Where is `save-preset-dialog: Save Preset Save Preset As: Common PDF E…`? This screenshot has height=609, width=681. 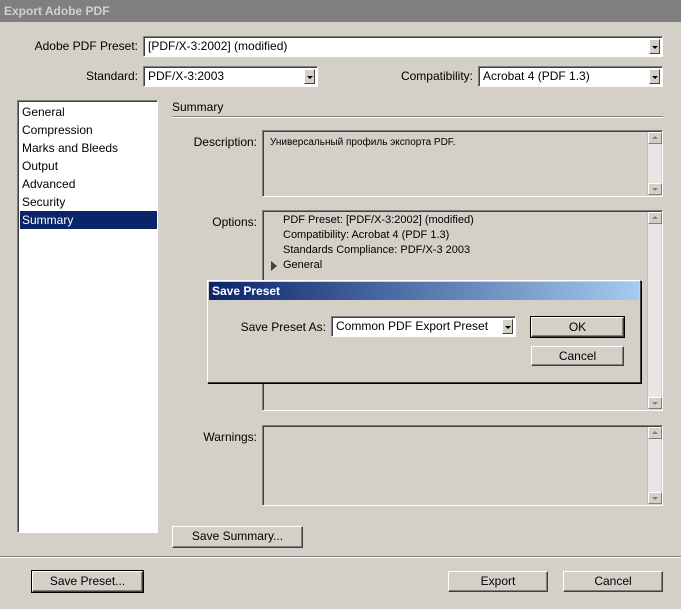
save-preset-dialog: Save Preset Save Preset As: Common PDF E… is located at coordinates (424, 331).